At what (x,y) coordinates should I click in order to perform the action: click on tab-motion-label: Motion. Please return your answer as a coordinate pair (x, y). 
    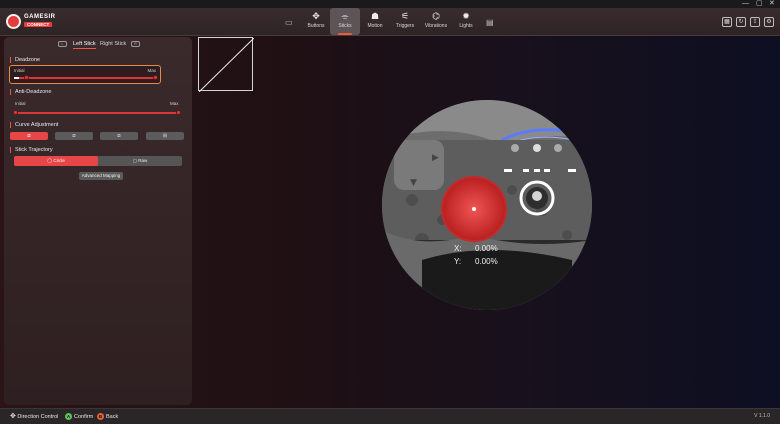
    Looking at the image, I should click on (375, 26).